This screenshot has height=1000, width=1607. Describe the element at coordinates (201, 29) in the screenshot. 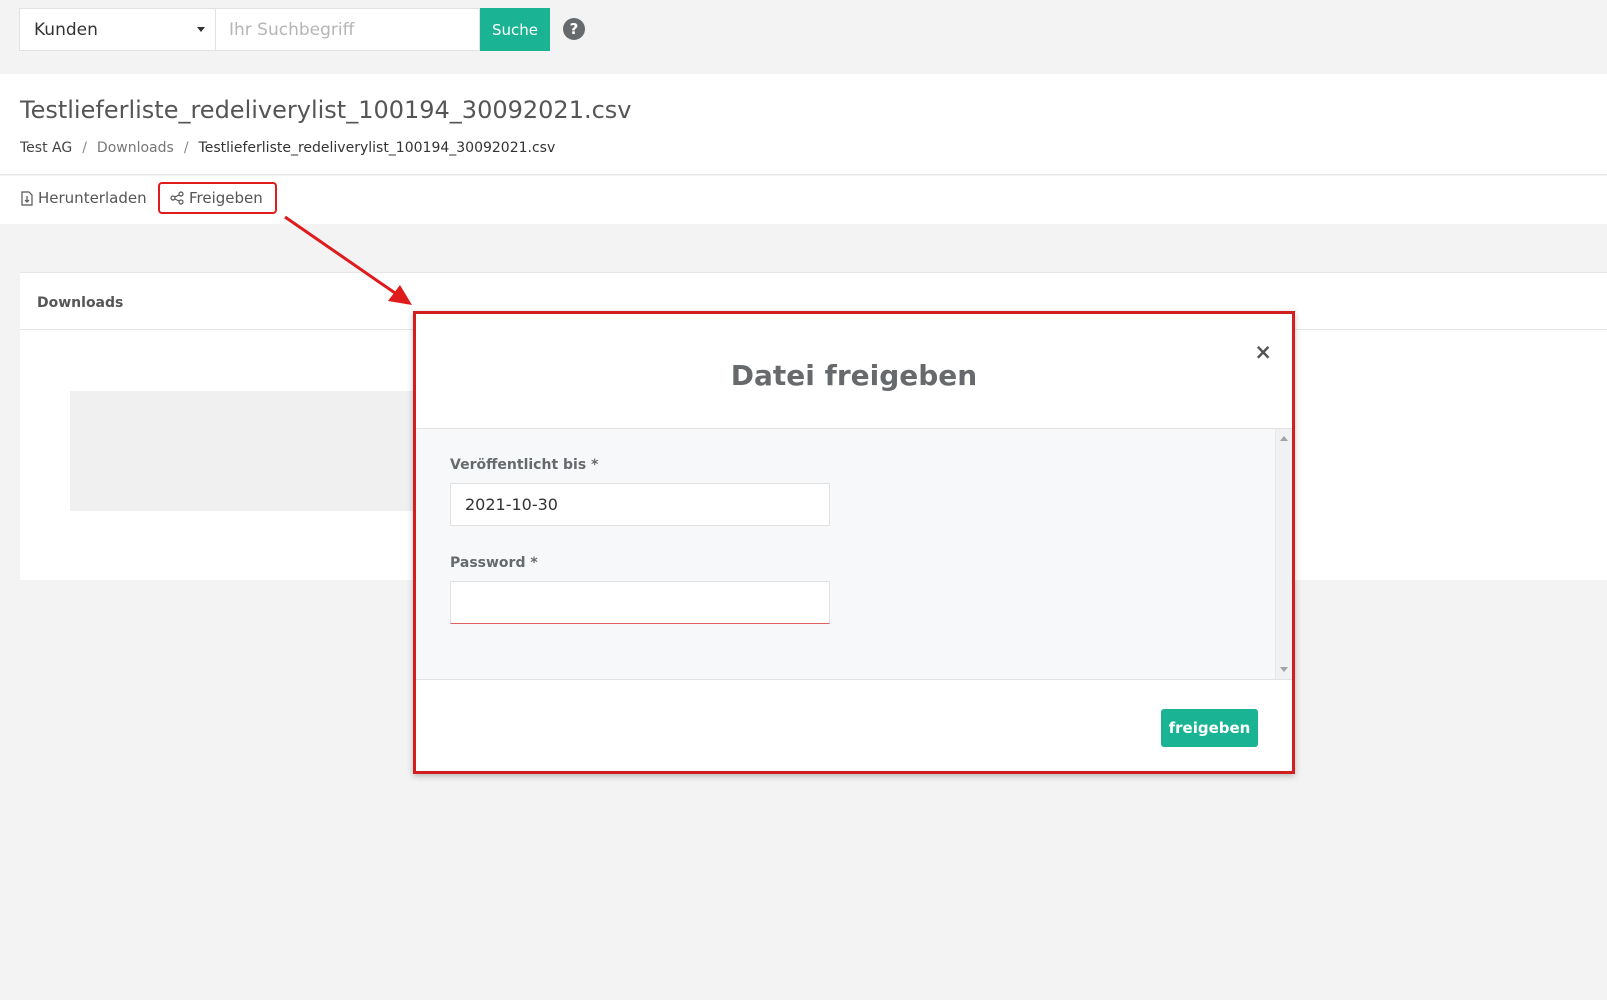

I see `caret-down-icon` at that location.